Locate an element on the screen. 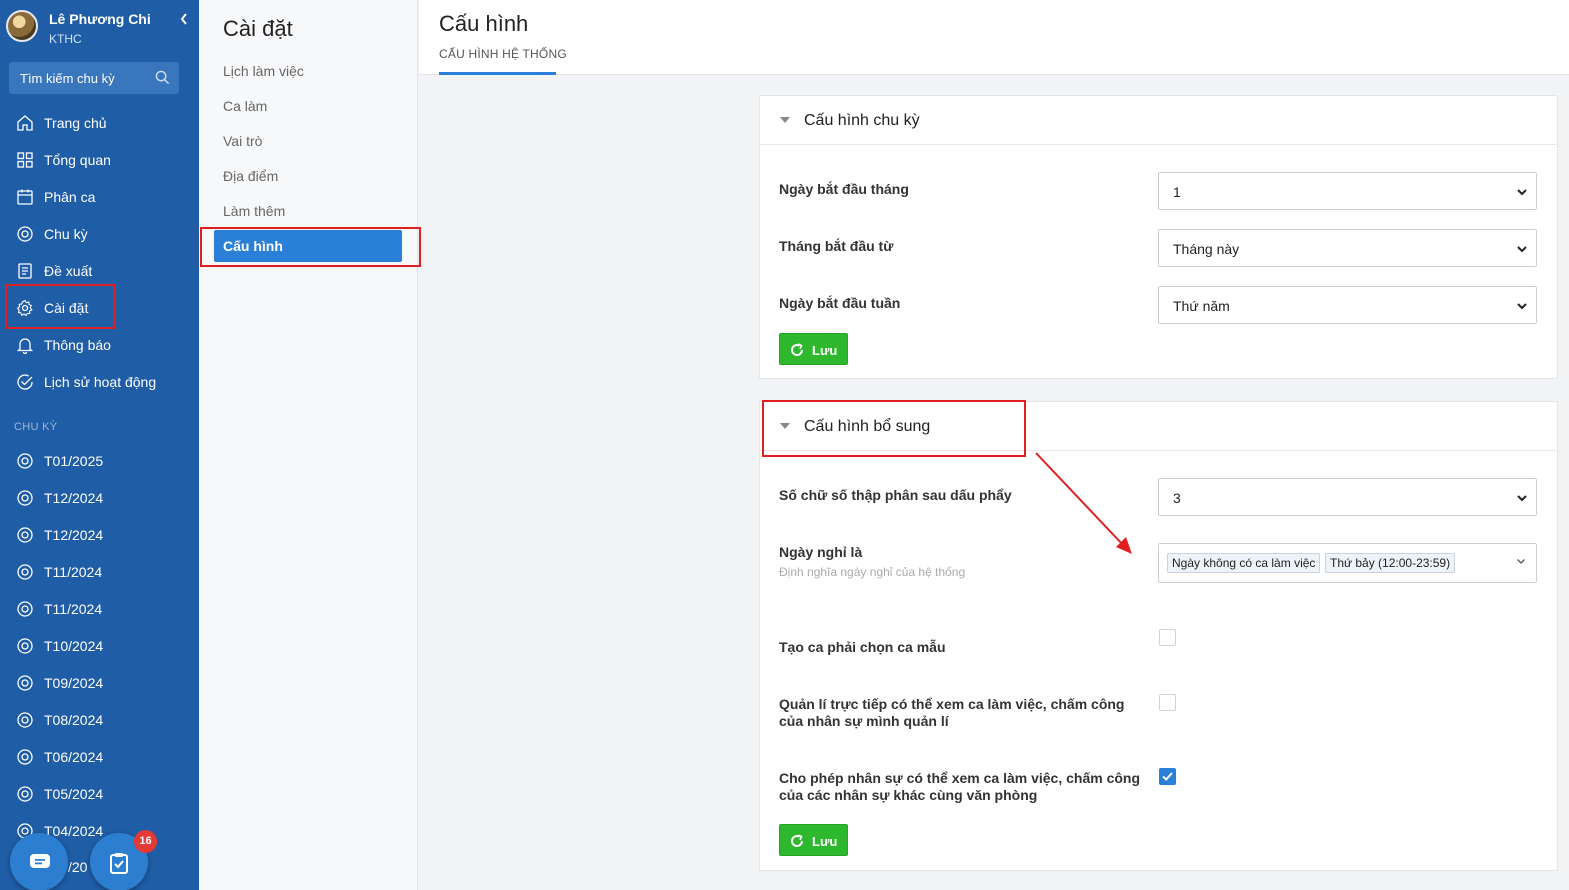 The width and height of the screenshot is (1569, 890). submenu-item-work-schedule: Lịch làm việc is located at coordinates (263, 71).